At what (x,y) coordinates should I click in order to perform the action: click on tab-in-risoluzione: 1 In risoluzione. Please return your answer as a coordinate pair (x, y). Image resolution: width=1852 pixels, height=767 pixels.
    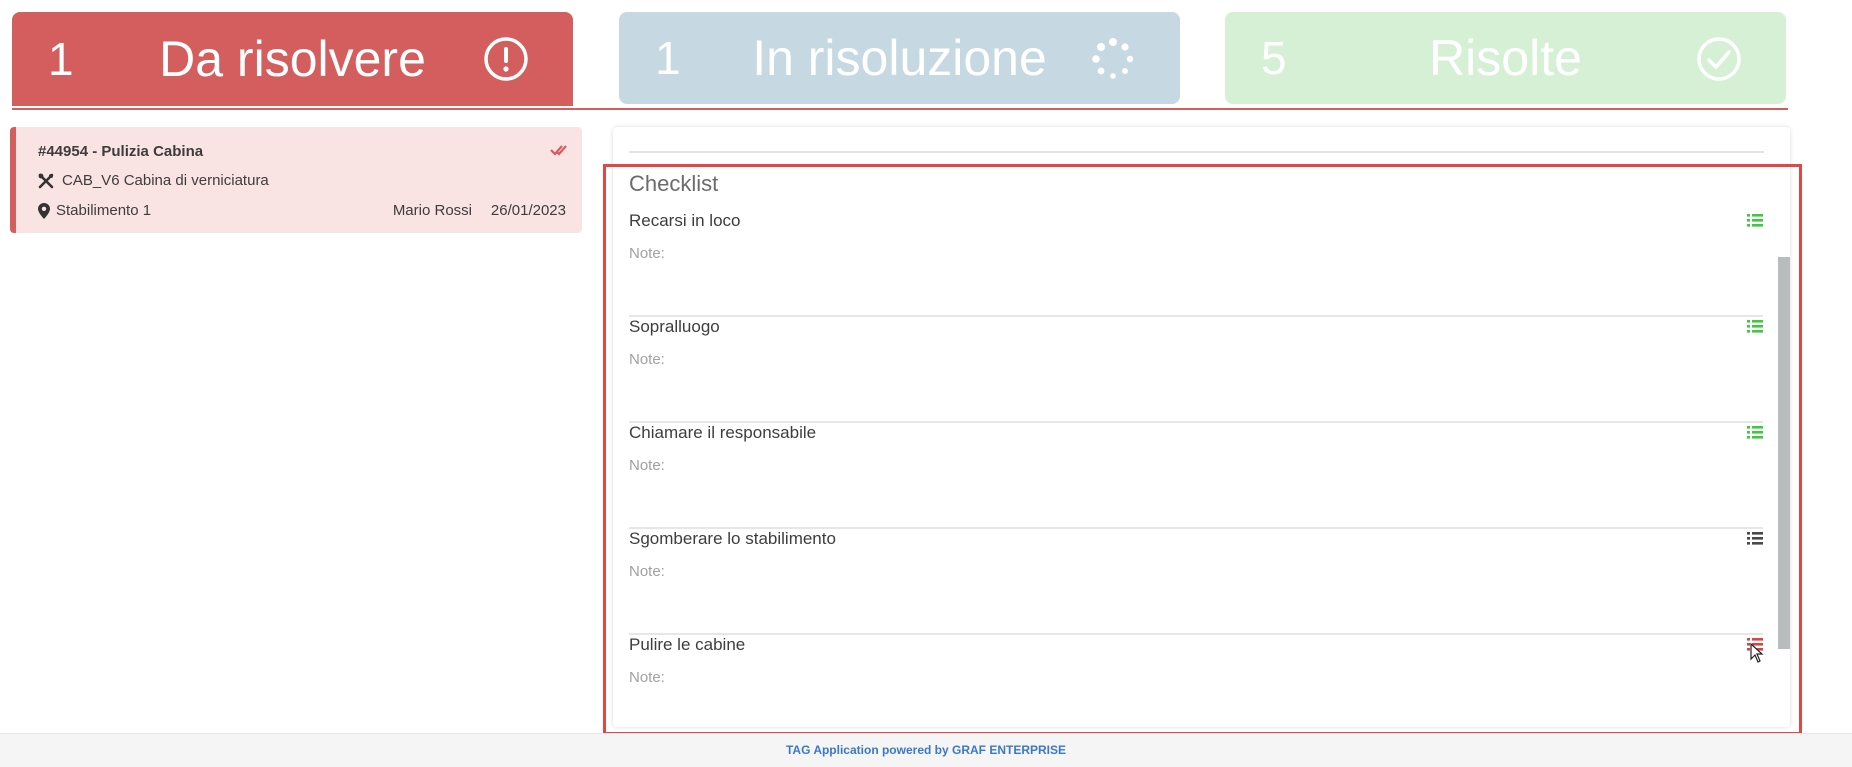
    Looking at the image, I should click on (899, 58).